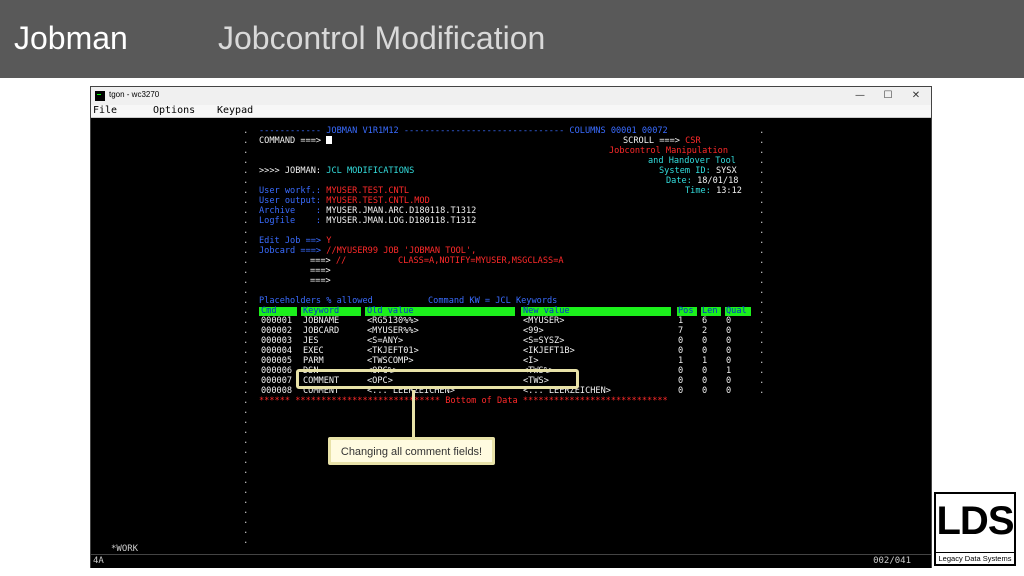 Image resolution: width=1024 pixels, height=576 pixels. What do you see at coordinates (437, 379) in the screenshot?
I see `comment-row-highlight` at bounding box center [437, 379].